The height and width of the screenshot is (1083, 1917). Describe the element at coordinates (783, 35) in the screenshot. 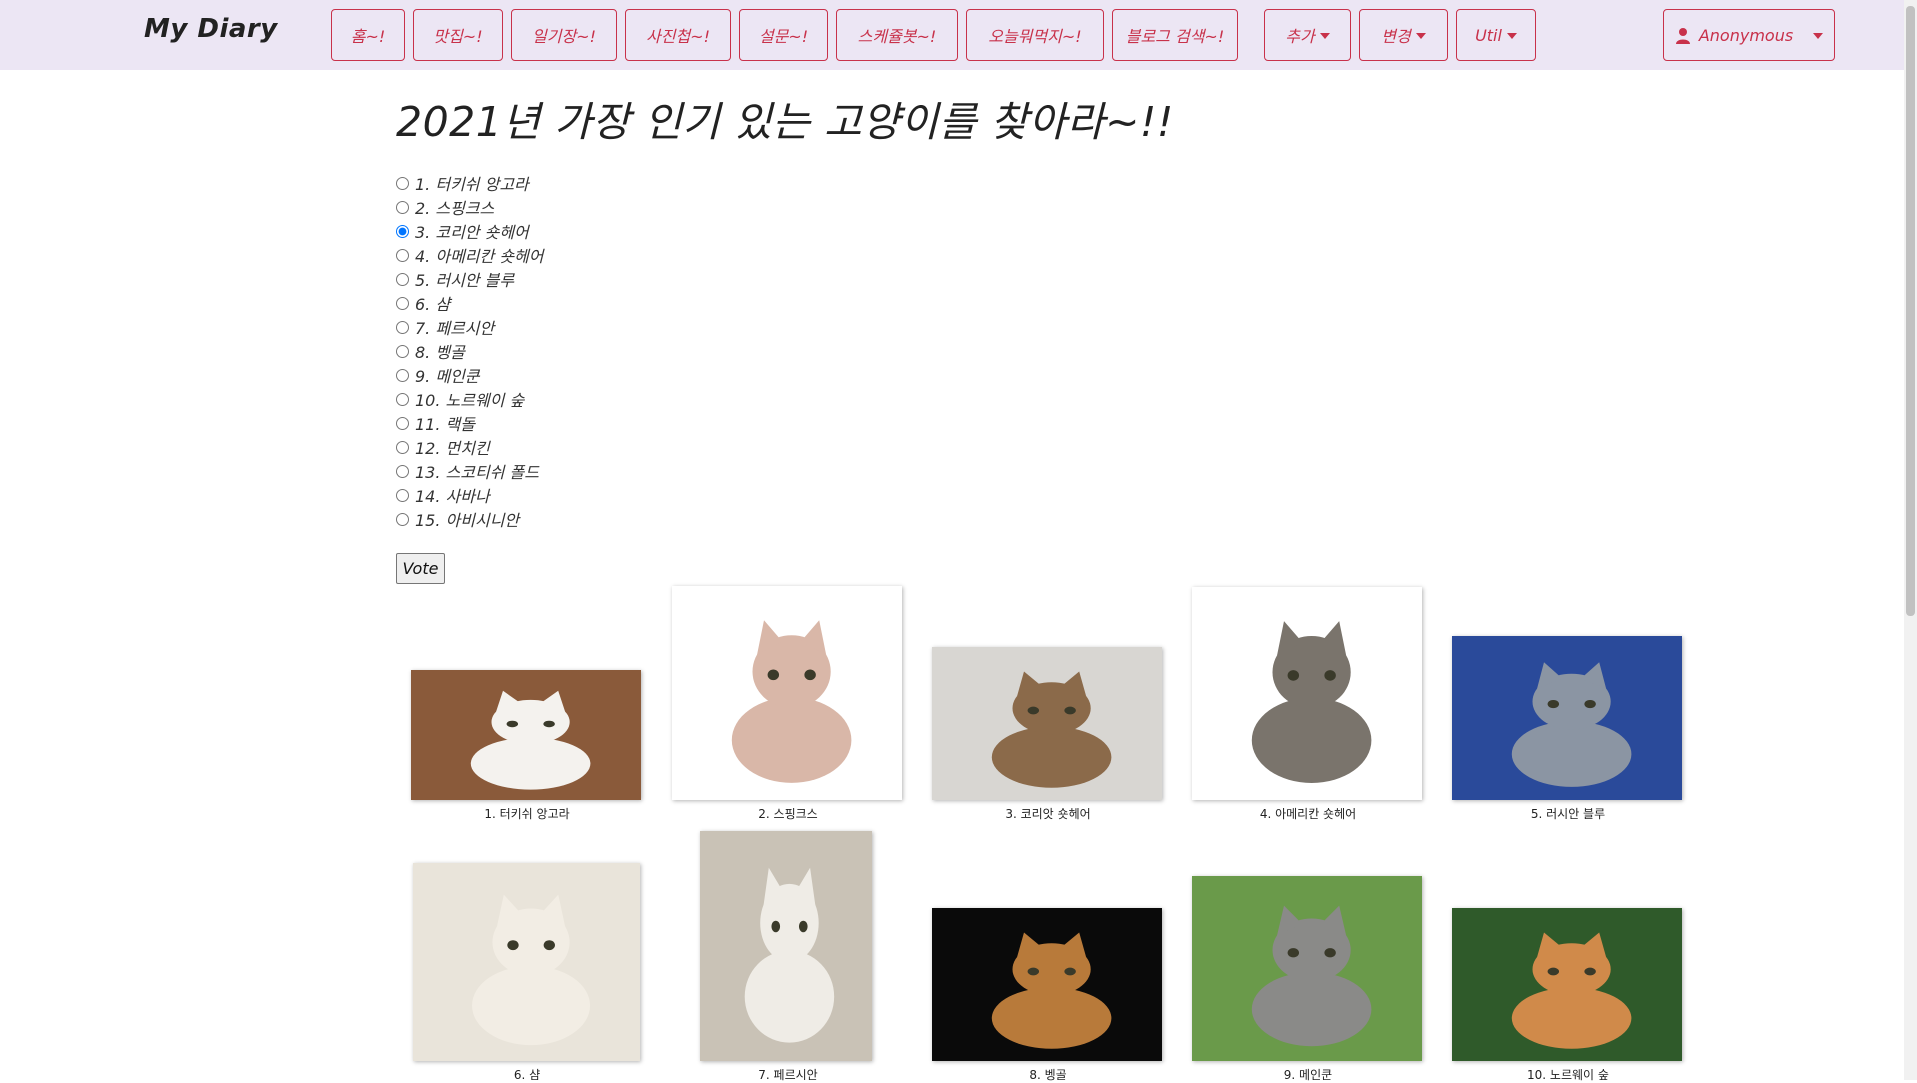

I see `nav-survey: 설문~!` at that location.